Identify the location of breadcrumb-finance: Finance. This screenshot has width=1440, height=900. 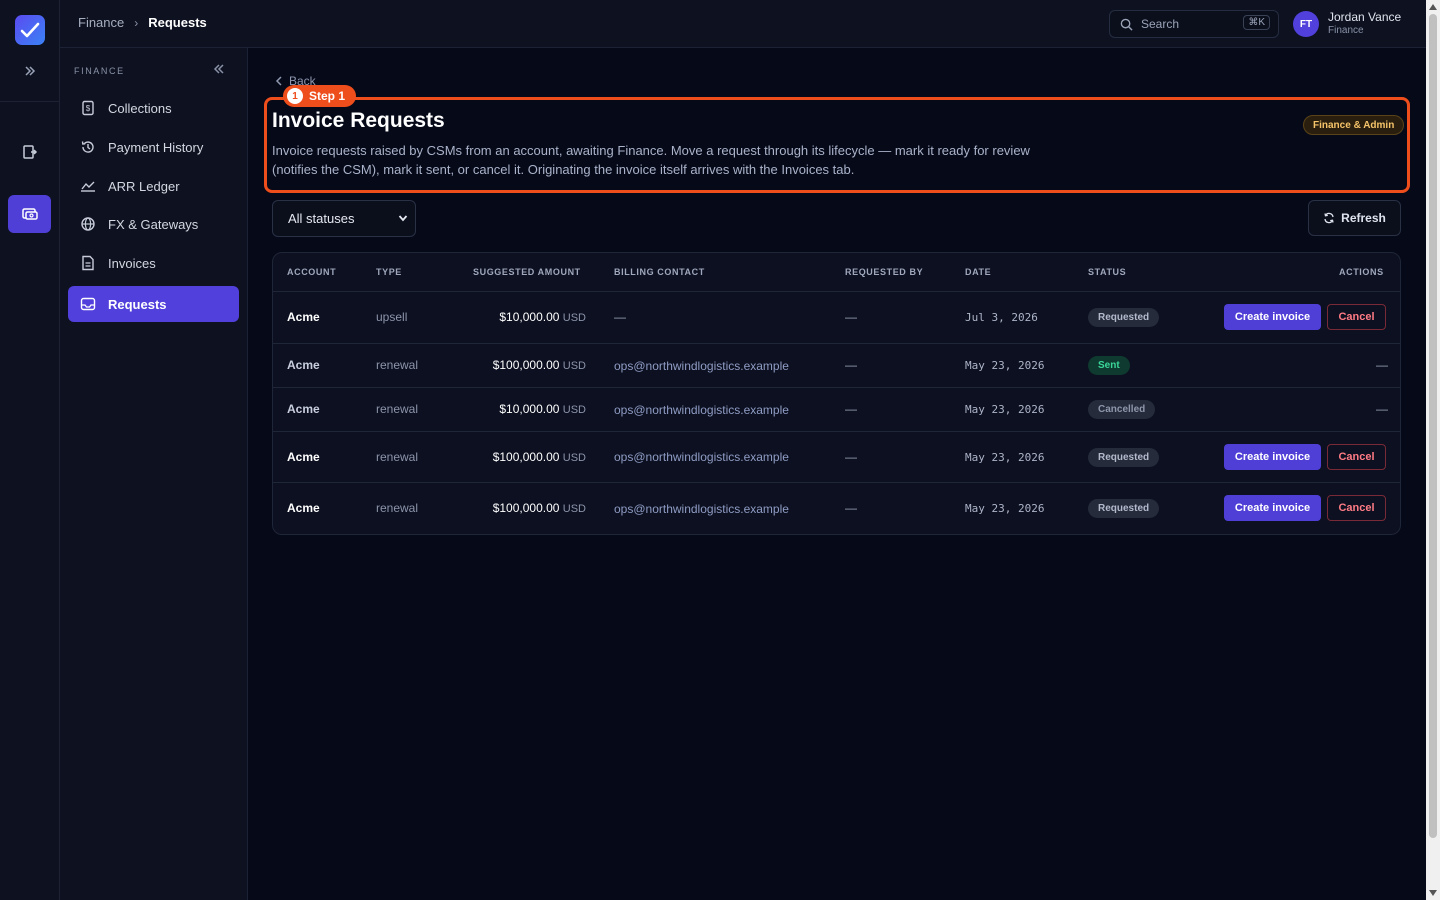
(101, 22).